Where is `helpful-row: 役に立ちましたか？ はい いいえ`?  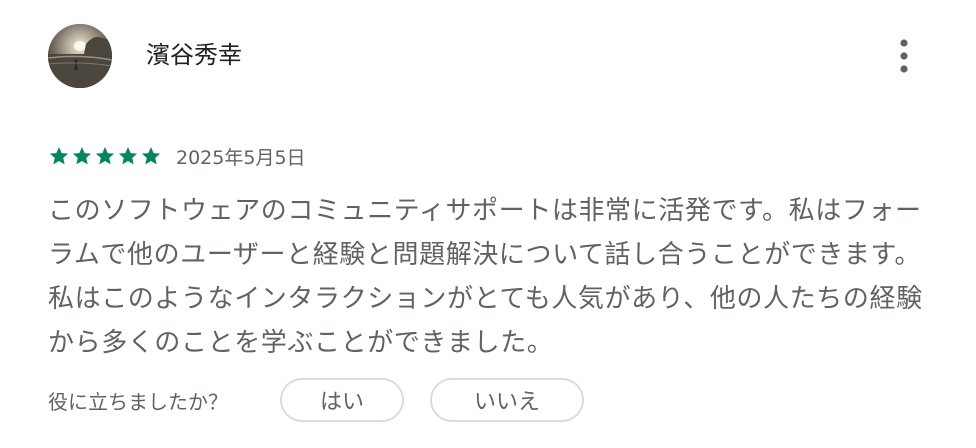
helpful-row: 役に立ちましたか？ はい いいえ is located at coordinates (316, 400).